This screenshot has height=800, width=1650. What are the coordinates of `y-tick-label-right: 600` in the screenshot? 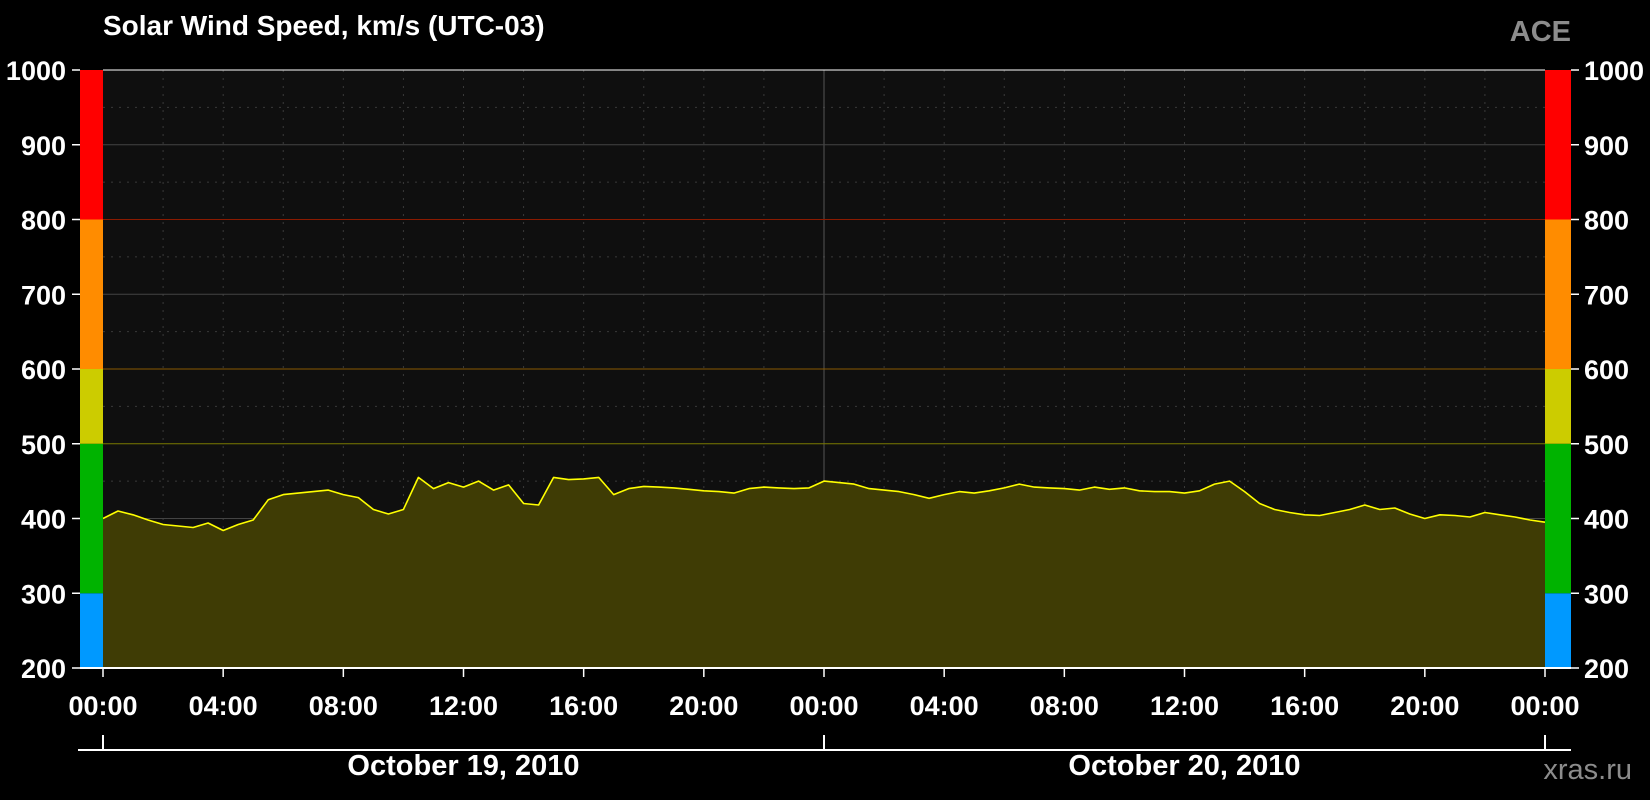 It's located at (1606, 370).